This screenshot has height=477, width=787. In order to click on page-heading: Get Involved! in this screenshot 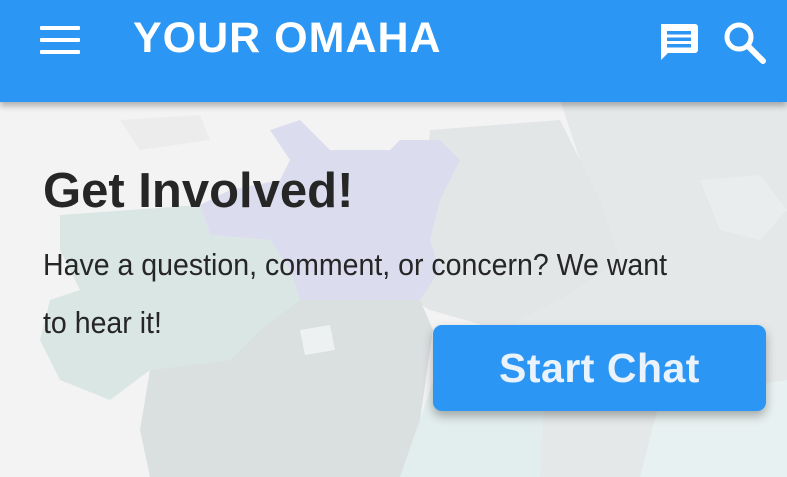, I will do `click(198, 191)`.